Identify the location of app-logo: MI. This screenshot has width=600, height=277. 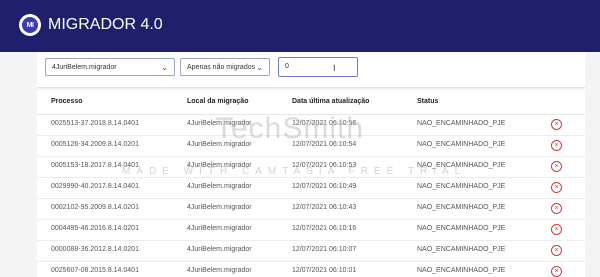
(30, 25).